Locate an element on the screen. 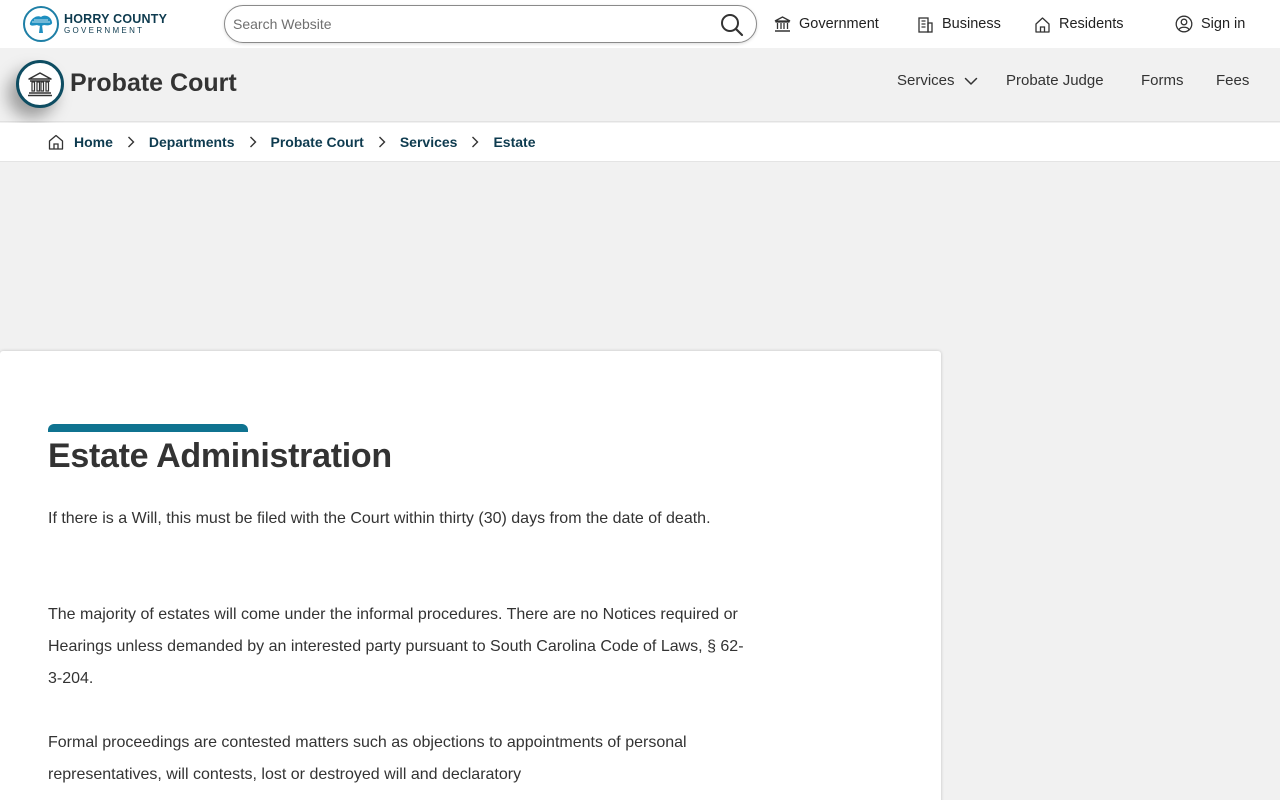 Image resolution: width=1280 pixels, height=800 pixels. logo-line1: HORRY COUNTY is located at coordinates (116, 18).